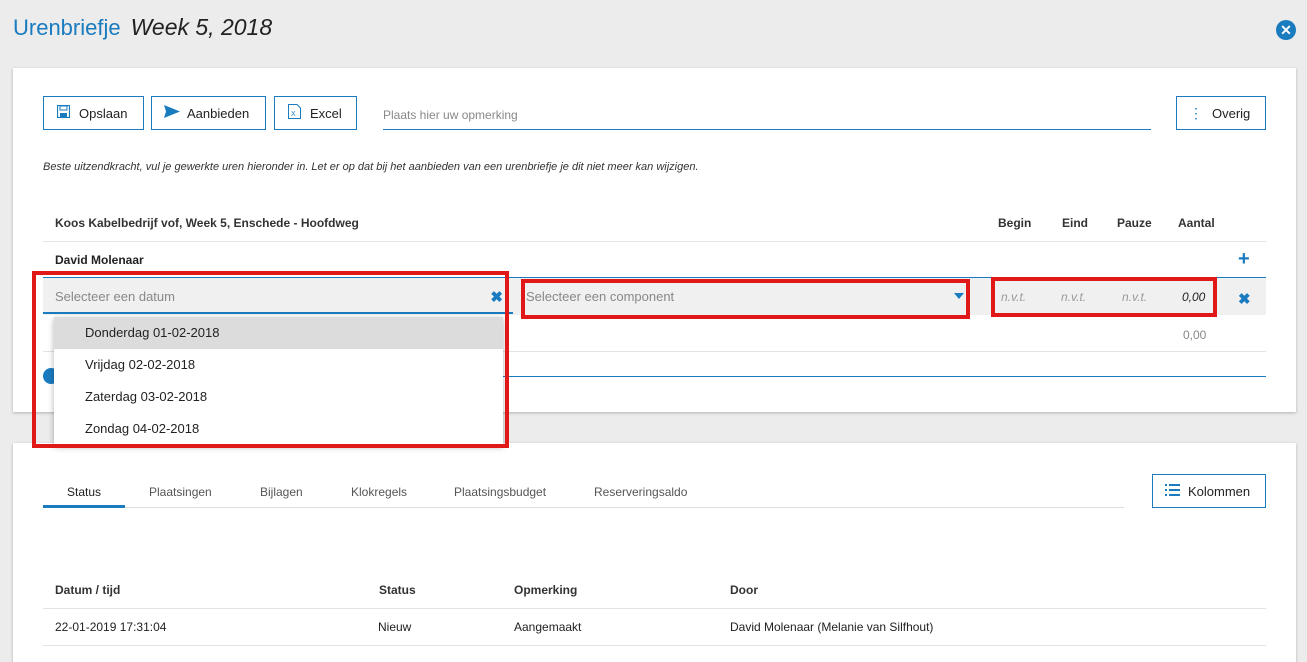  Describe the element at coordinates (1015, 223) in the screenshot. I see `col-begin: Begin` at that location.